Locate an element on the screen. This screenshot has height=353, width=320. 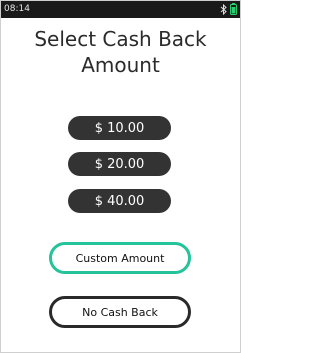
page-title-line1: Select Cash Back is located at coordinates (120, 39).